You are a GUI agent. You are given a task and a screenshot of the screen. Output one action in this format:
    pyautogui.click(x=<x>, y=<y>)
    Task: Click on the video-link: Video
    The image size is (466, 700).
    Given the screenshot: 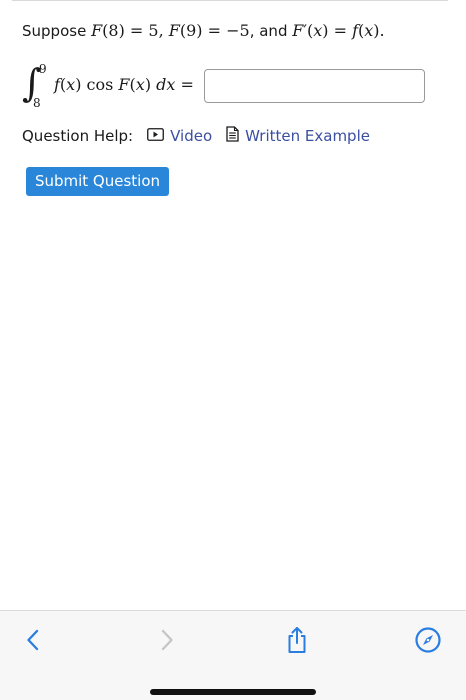 What is the action you would take?
    pyautogui.click(x=179, y=136)
    